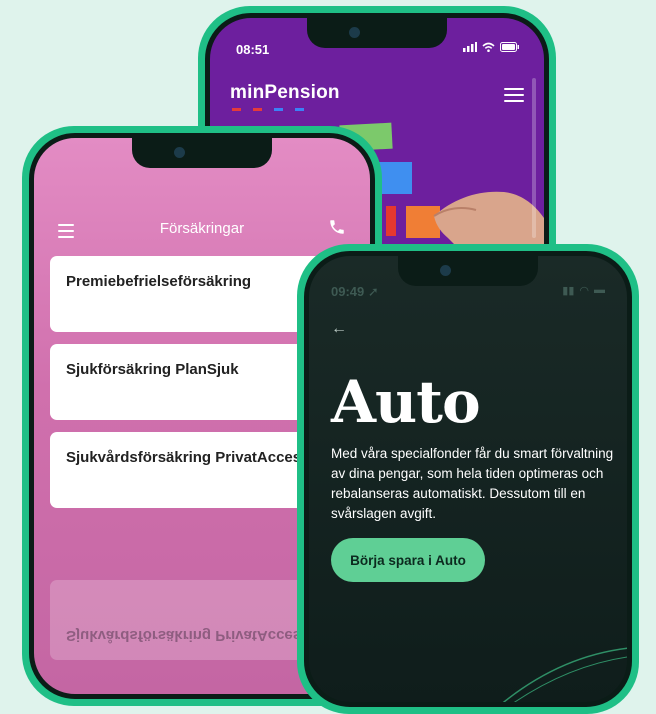  Describe the element at coordinates (202, 228) in the screenshot. I see `page-title: Försäkringar` at that location.